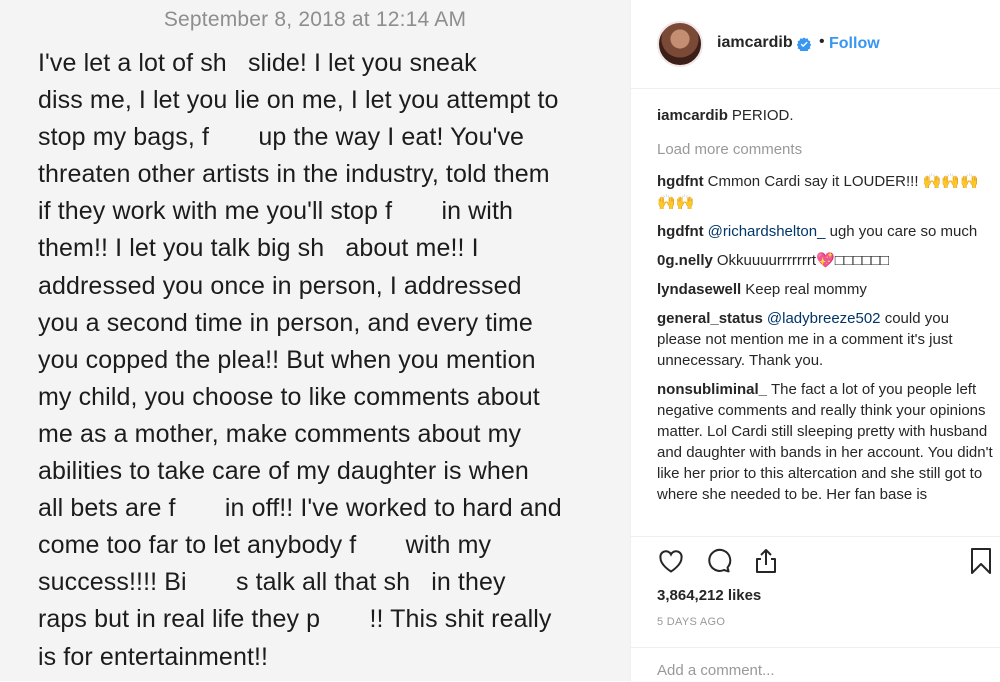 This screenshot has width=1000, height=682. What do you see at coordinates (692, 115) in the screenshot?
I see `caption-username: iamcardib` at bounding box center [692, 115].